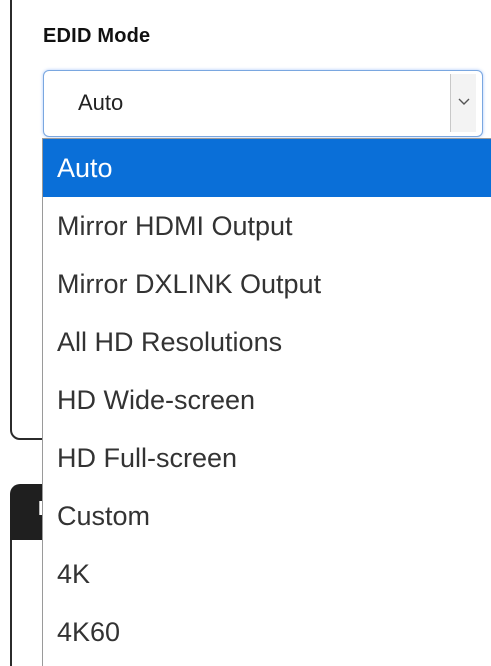  What do you see at coordinates (267, 342) in the screenshot?
I see `option-all-hd-resolutions: All HD Resolutions` at bounding box center [267, 342].